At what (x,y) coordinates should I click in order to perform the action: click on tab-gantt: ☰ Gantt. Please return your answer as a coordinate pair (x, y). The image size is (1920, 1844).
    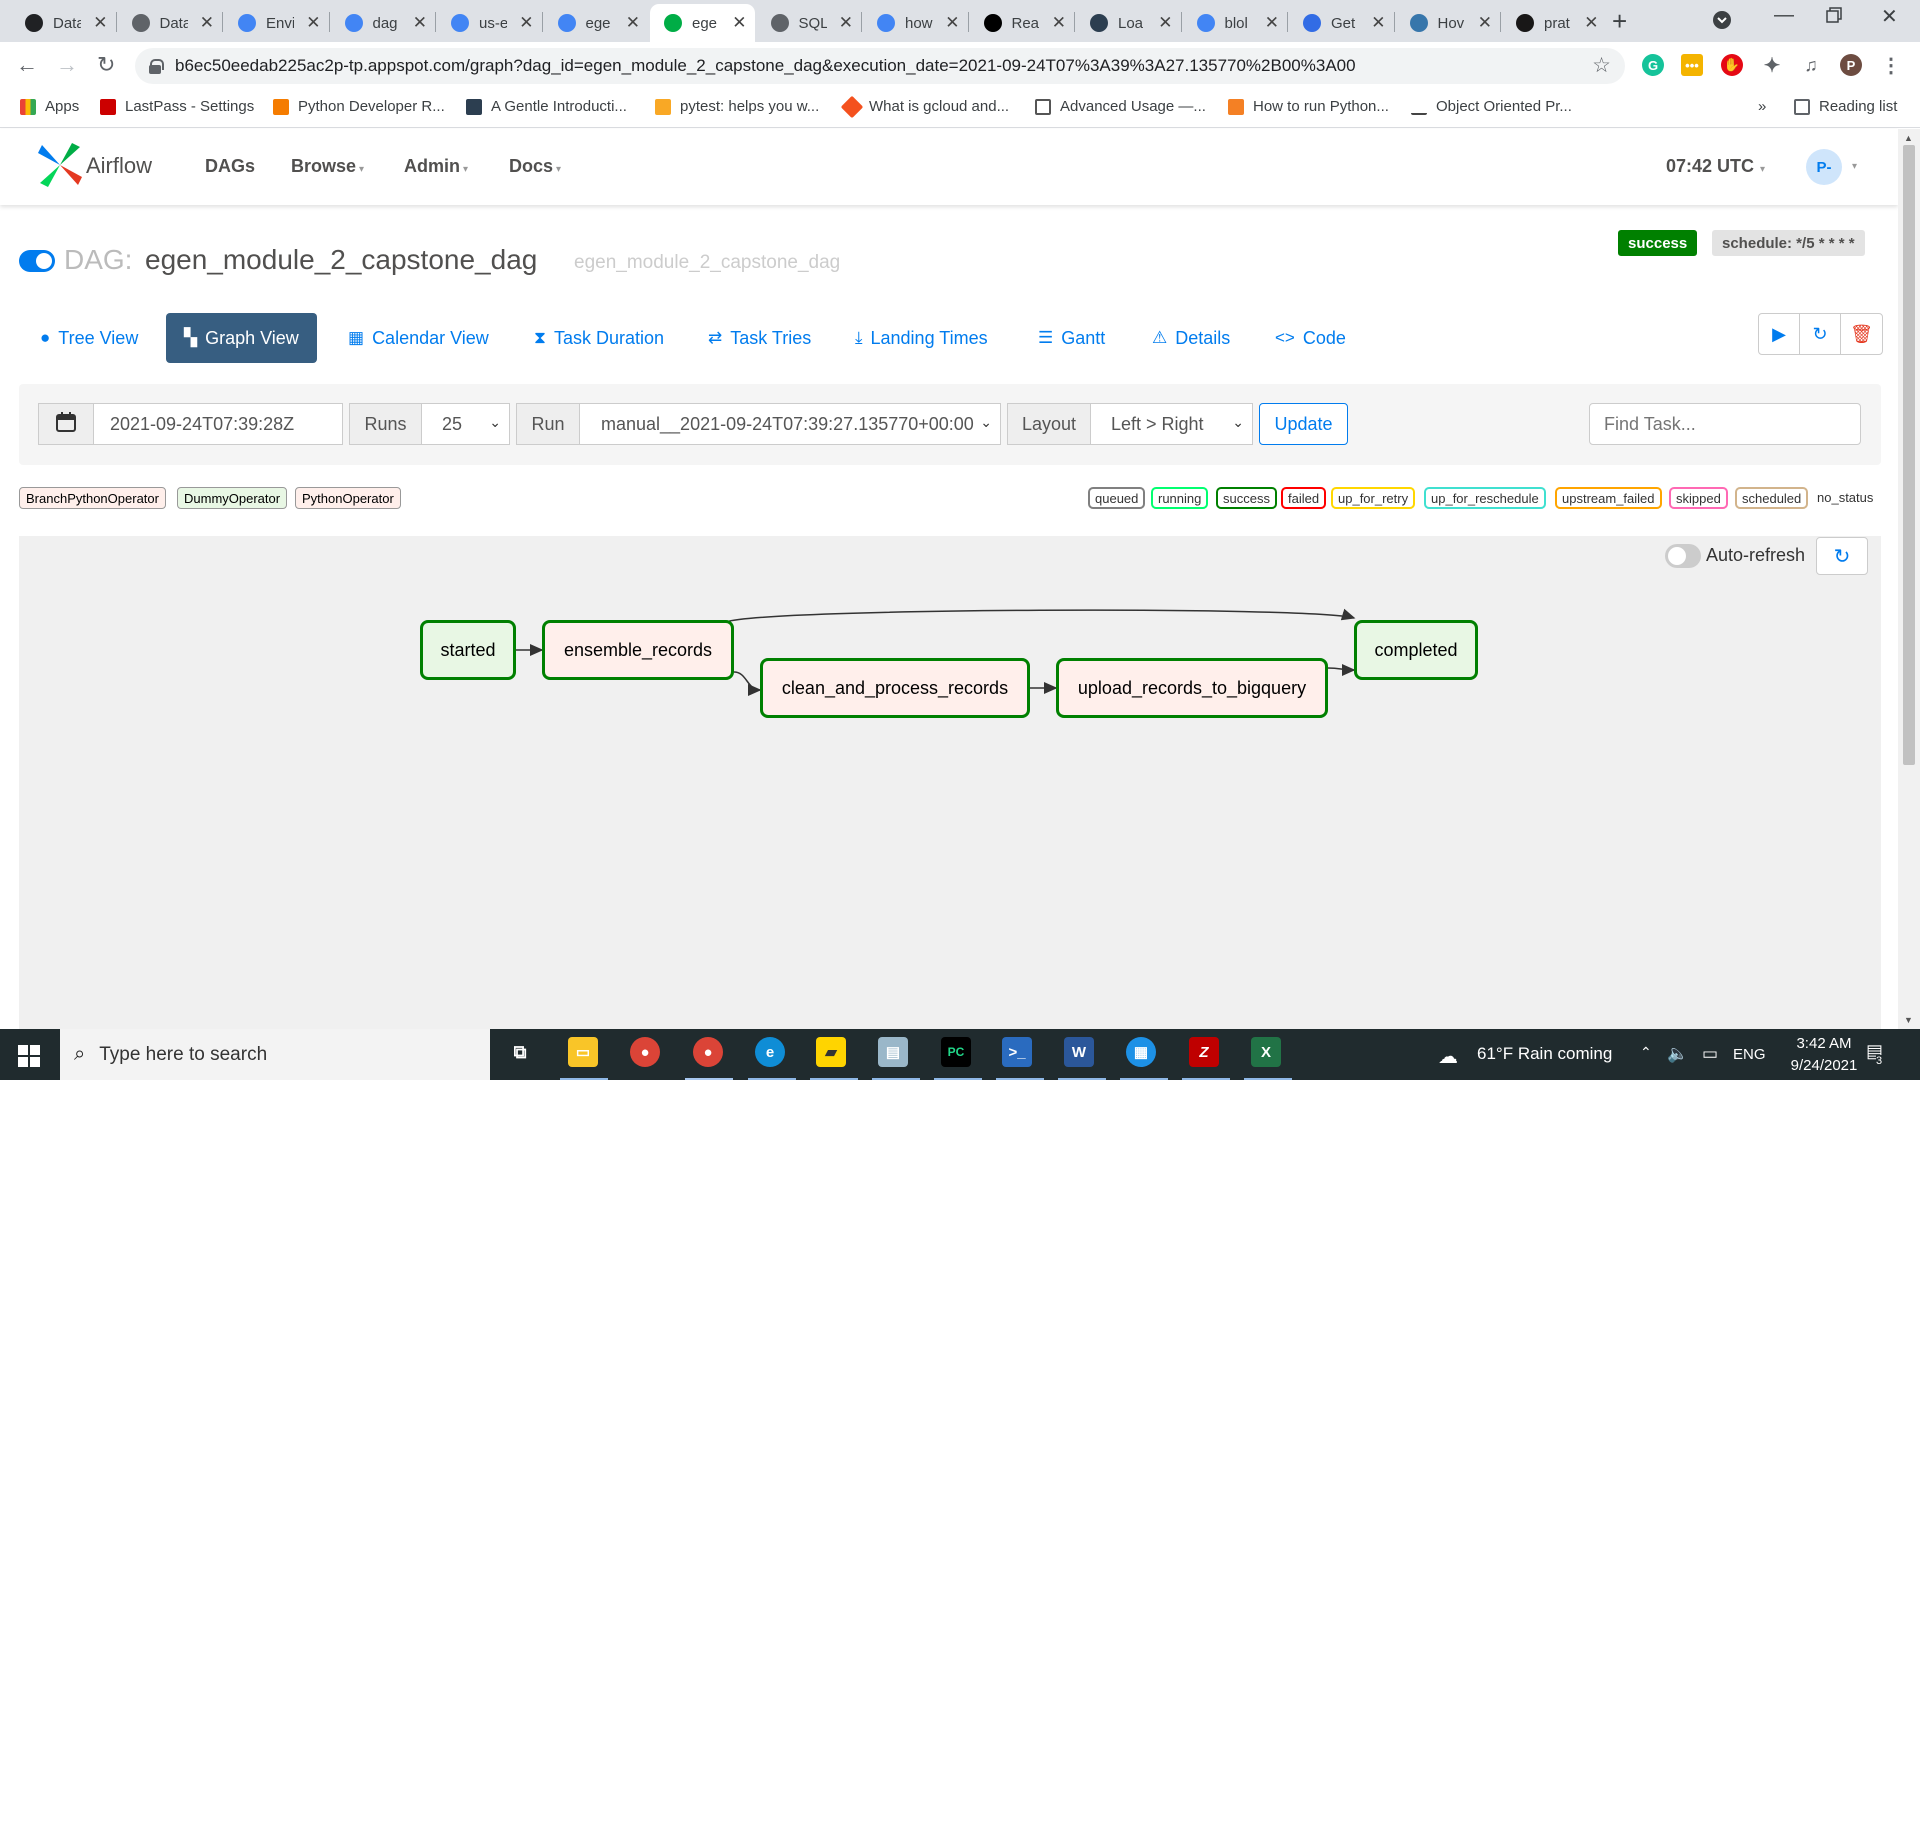
    Looking at the image, I should click on (1071, 338).